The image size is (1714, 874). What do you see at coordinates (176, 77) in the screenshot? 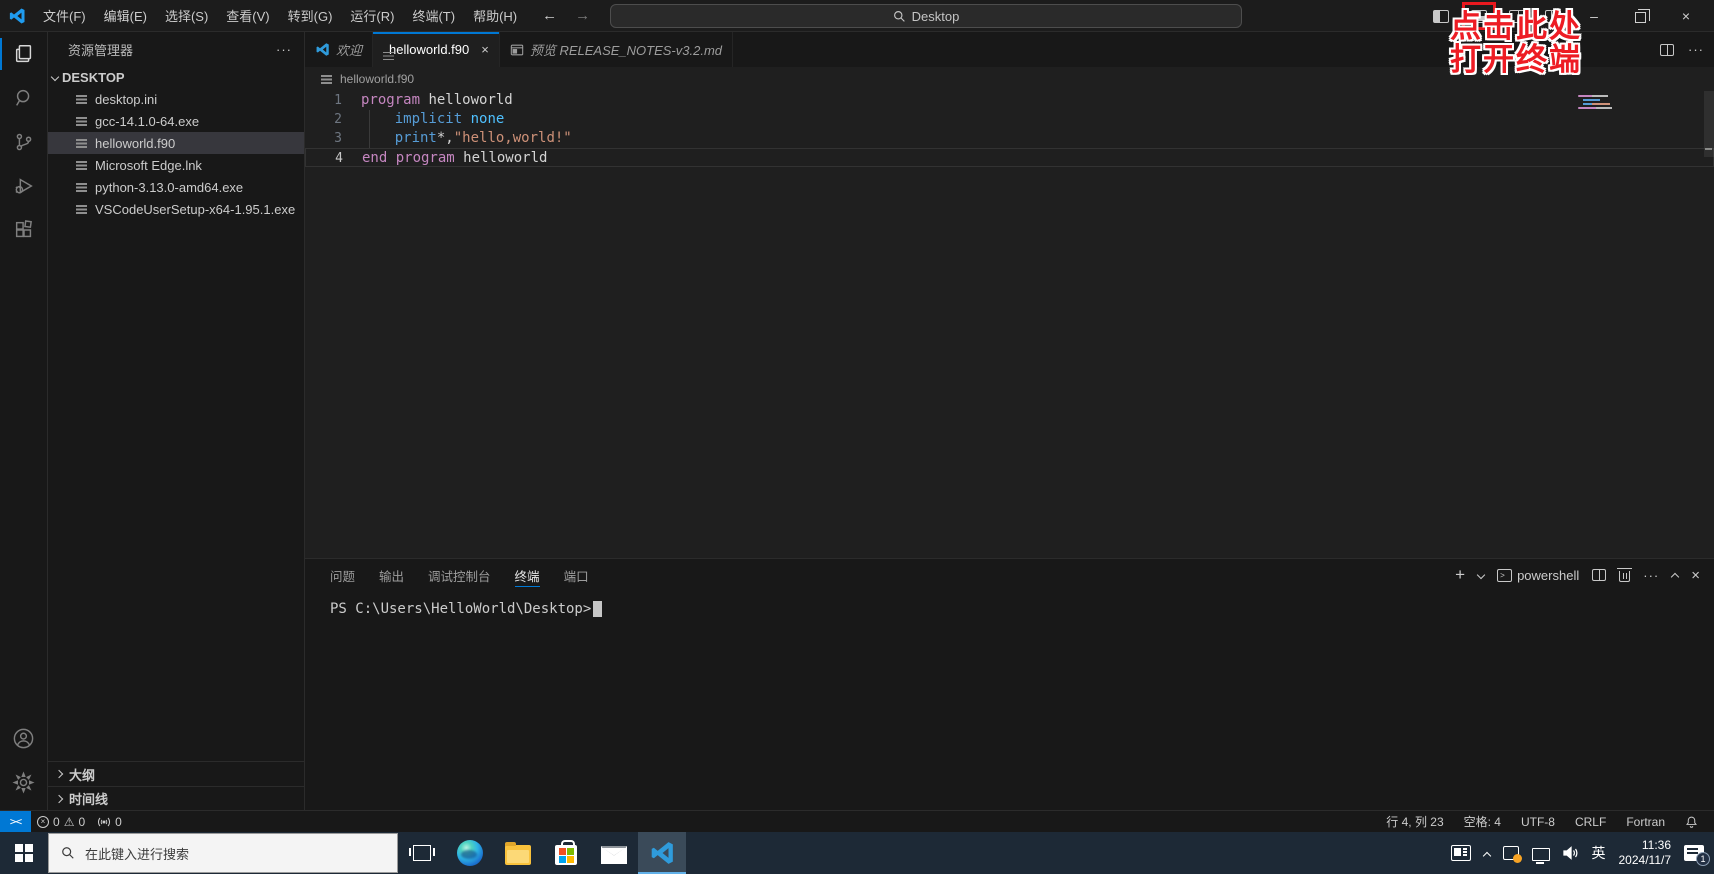
I see `tree-root-folder: DESKTOP` at bounding box center [176, 77].